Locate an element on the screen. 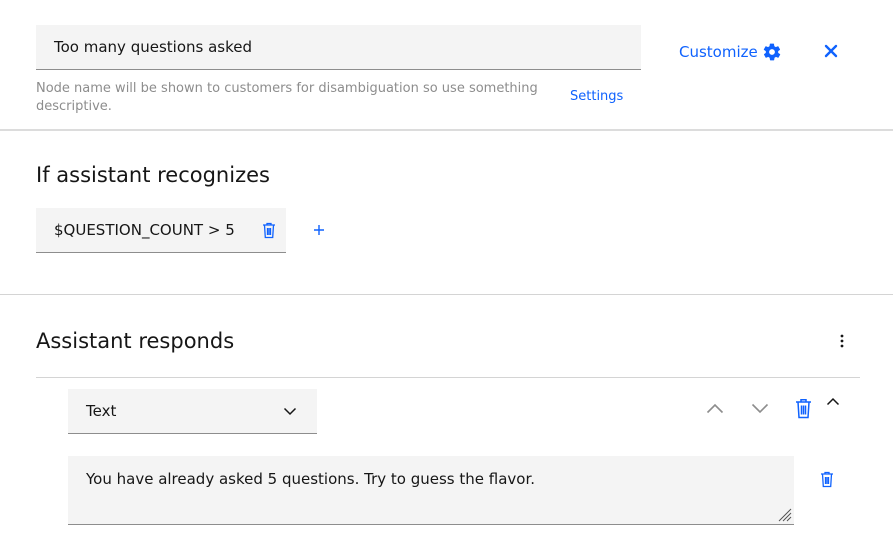  move-down-button is located at coordinates (760, 408).